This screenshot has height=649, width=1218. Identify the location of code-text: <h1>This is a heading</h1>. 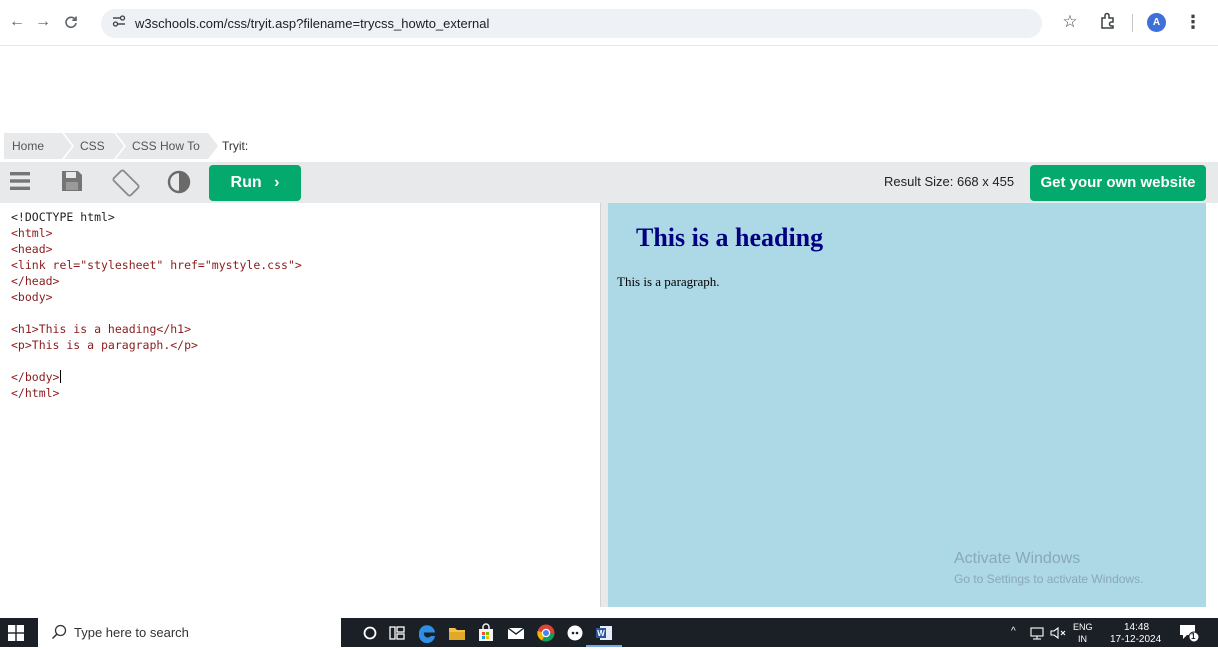
(101, 329).